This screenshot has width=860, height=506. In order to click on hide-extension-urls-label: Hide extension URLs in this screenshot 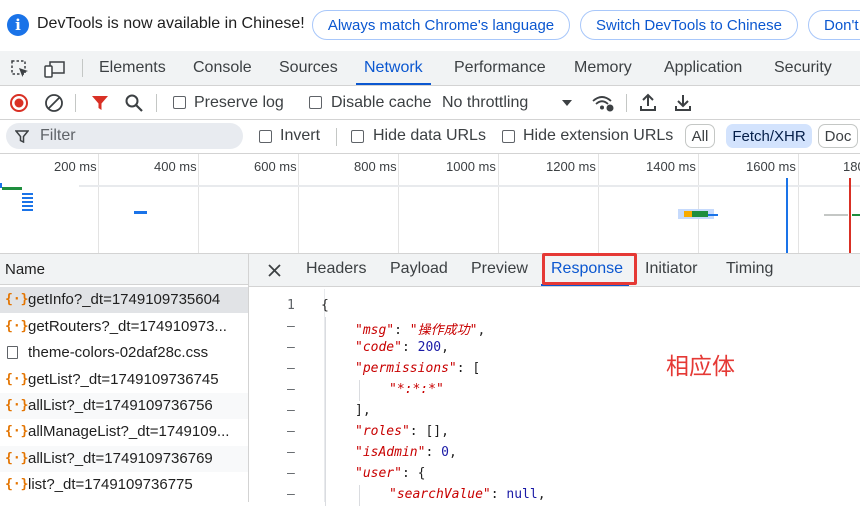, I will do `click(598, 135)`.